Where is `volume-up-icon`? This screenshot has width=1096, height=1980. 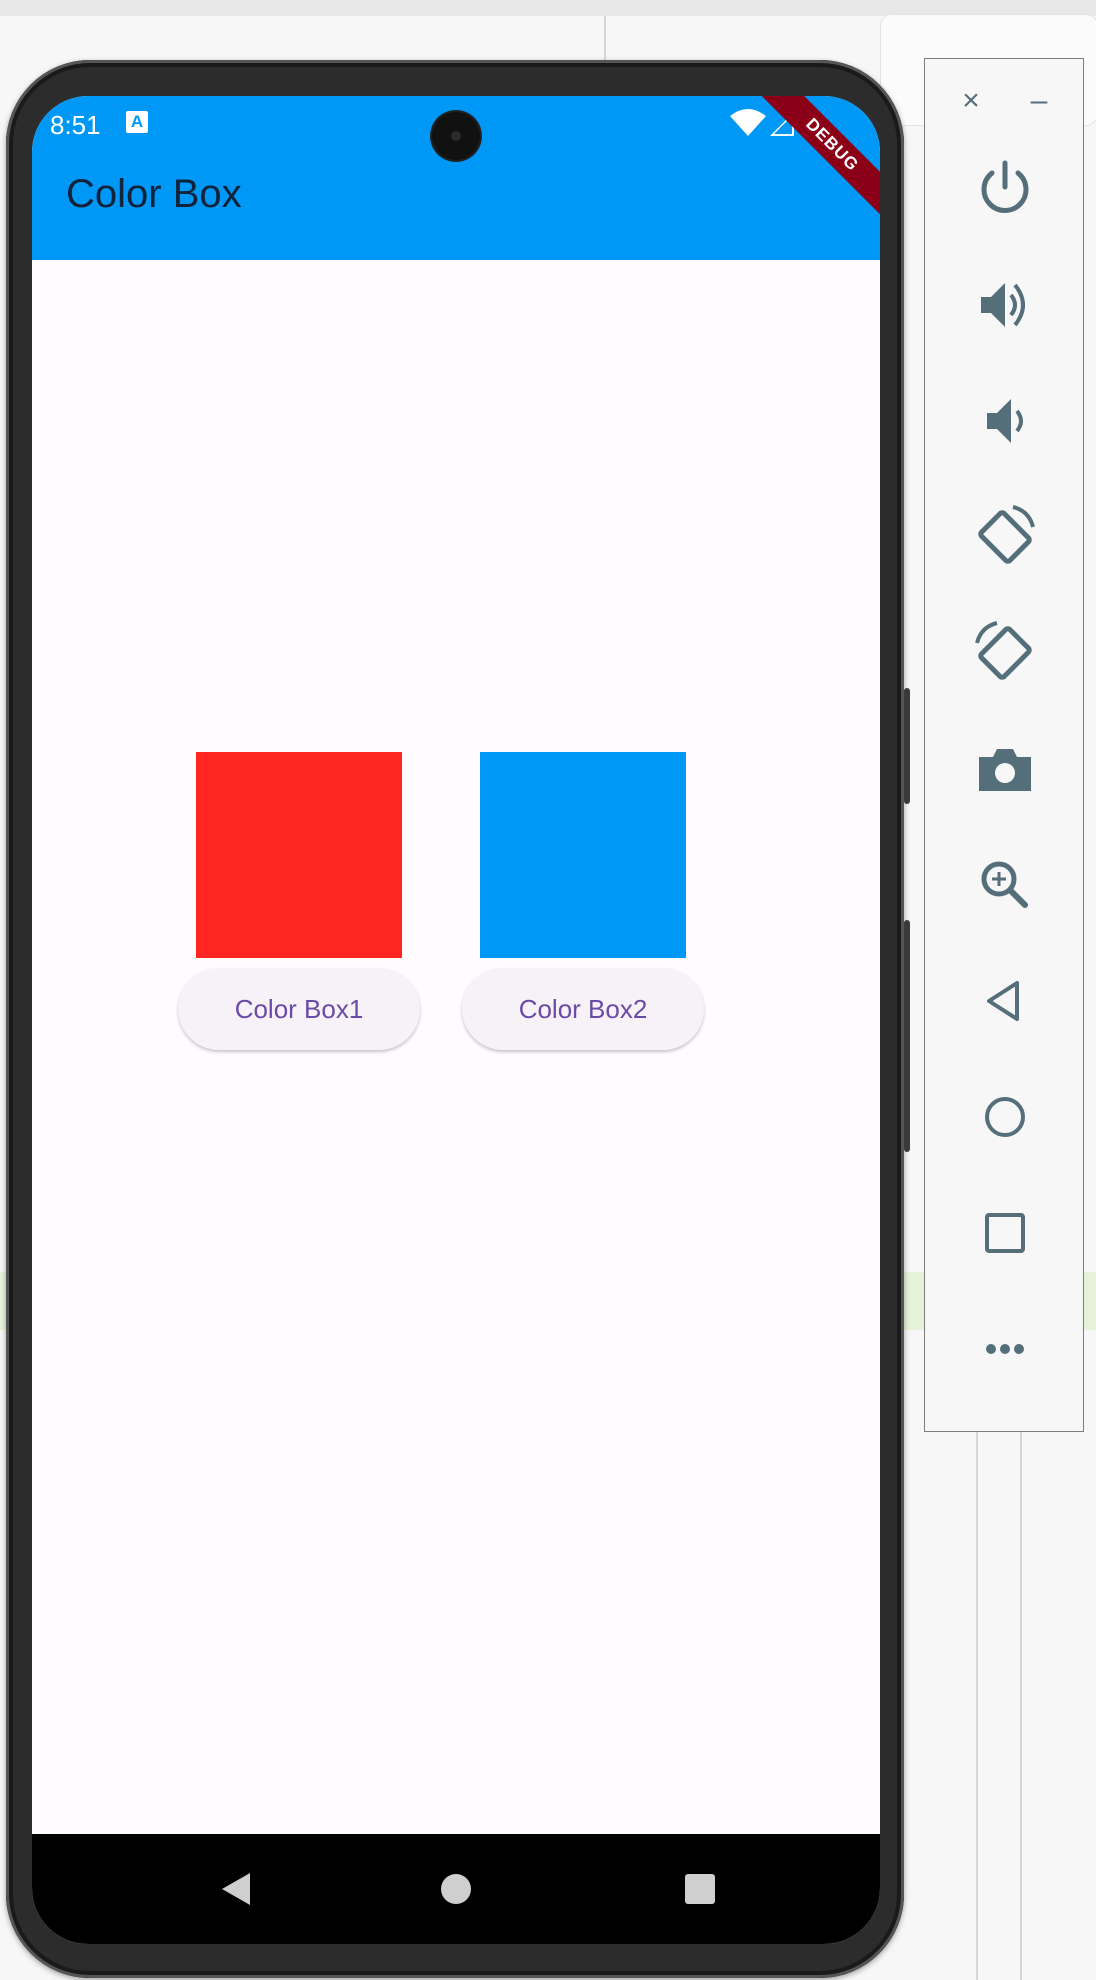 volume-up-icon is located at coordinates (1003, 305).